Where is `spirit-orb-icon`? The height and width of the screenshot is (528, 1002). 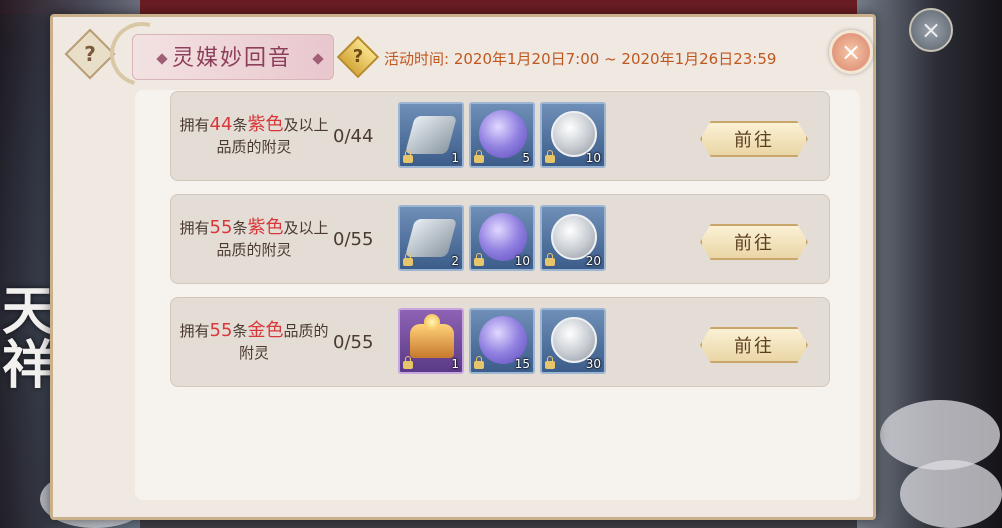
spirit-orb-icon is located at coordinates (503, 134).